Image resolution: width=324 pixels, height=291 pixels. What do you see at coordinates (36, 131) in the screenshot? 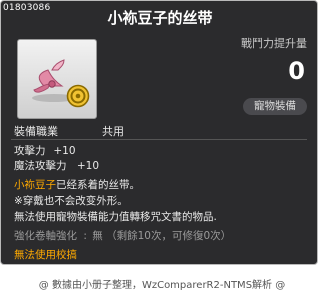
I see `job-label: 裝備職業` at bounding box center [36, 131].